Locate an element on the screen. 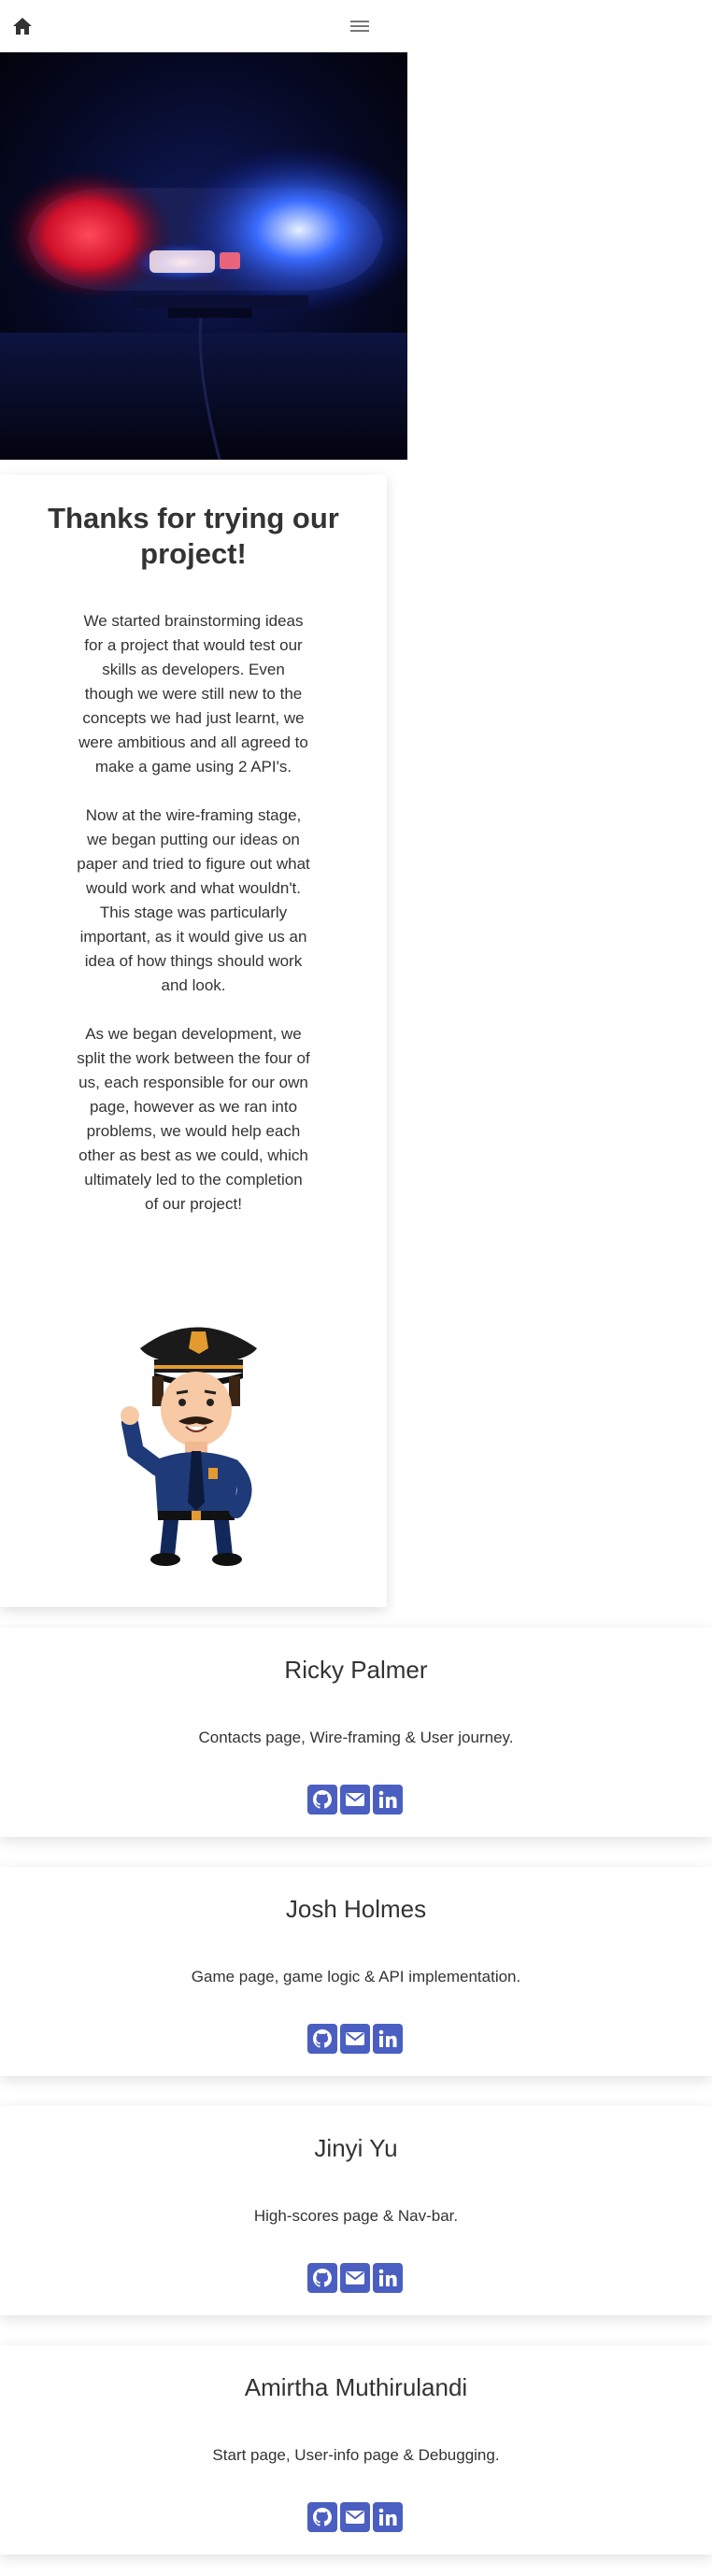 The image size is (712, 2576). navbar is located at coordinates (356, 26).